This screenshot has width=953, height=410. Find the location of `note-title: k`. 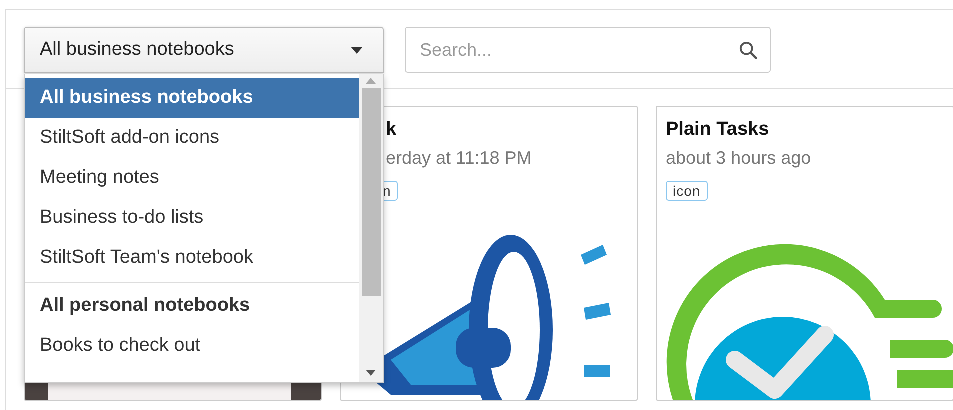

note-title: k is located at coordinates (507, 130).